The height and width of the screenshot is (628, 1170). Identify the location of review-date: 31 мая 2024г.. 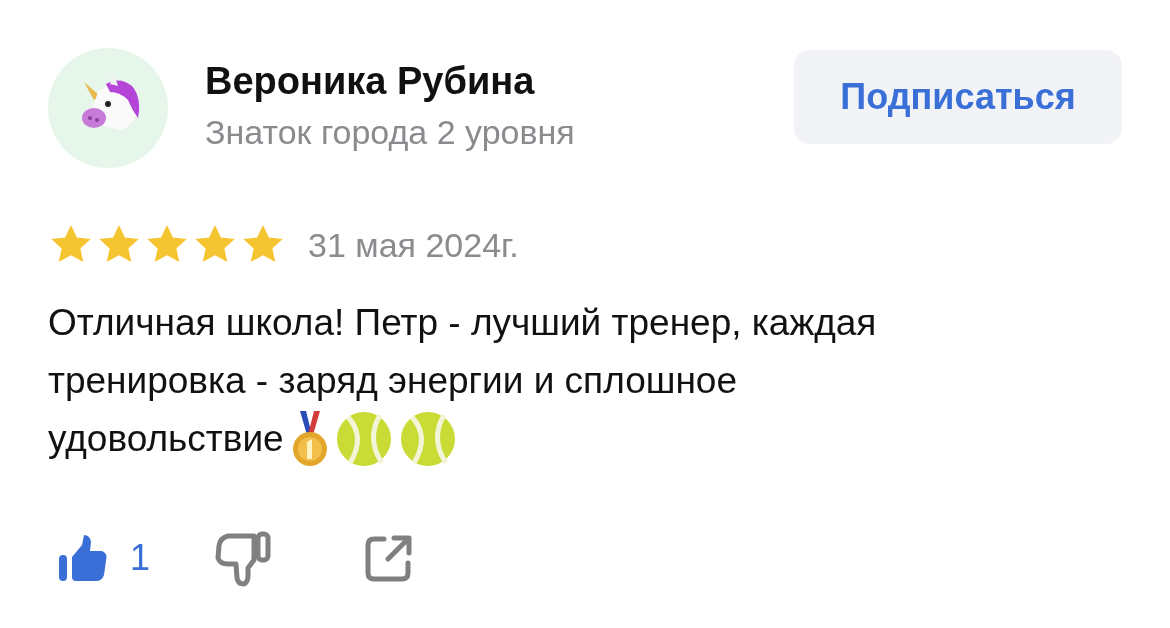
(413, 245).